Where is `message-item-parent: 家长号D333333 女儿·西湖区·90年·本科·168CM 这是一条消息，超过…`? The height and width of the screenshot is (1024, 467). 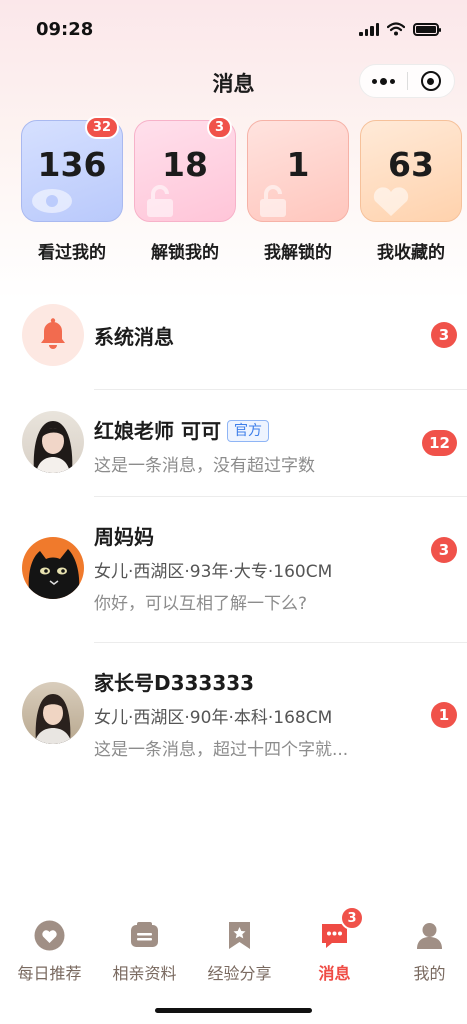 message-item-parent: 家长号D333333 女儿·西湖区·90年·本科·168CM 这是一条消息，超过… is located at coordinates (233, 713).